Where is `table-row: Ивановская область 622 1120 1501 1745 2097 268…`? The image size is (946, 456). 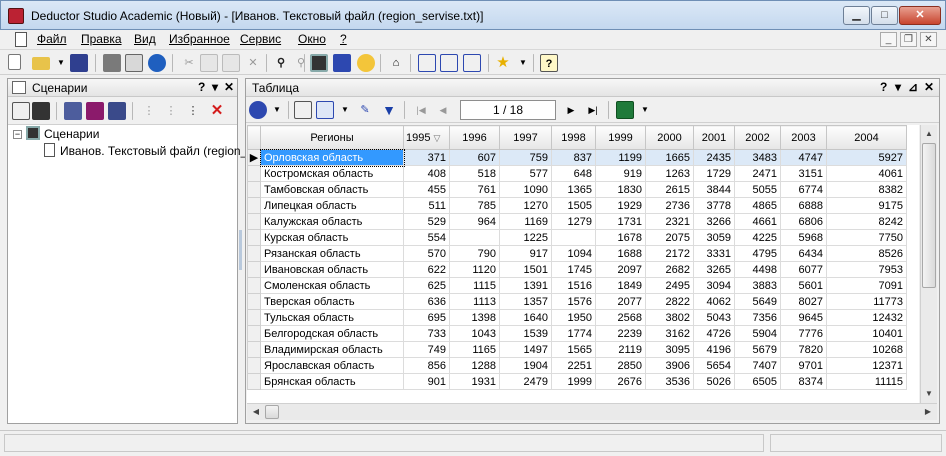
table-row: Ивановская область 622 1120 1501 1745 2097 268… is located at coordinates (577, 269).